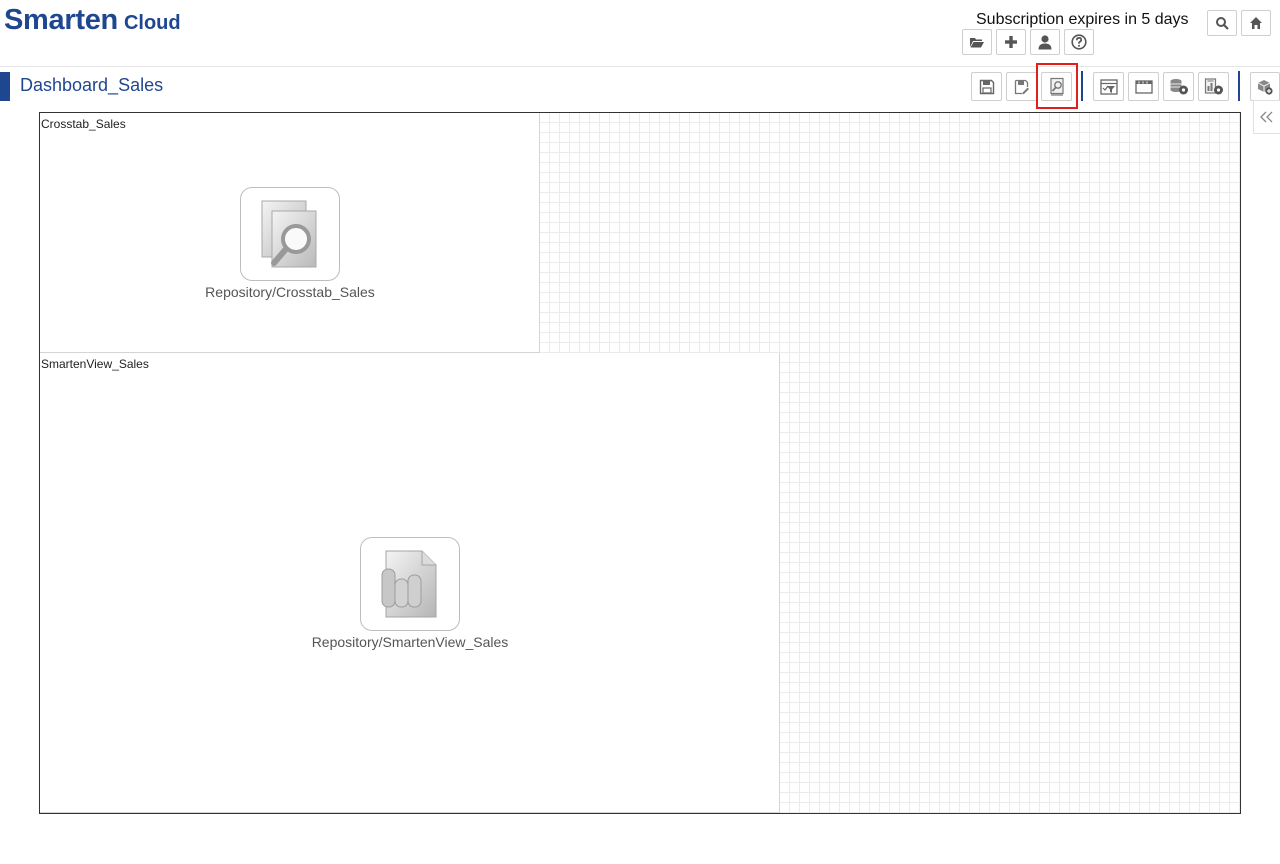 Image resolution: width=1280 pixels, height=864 pixels. I want to click on widget-title: Crosstab_Sales, so click(83, 124).